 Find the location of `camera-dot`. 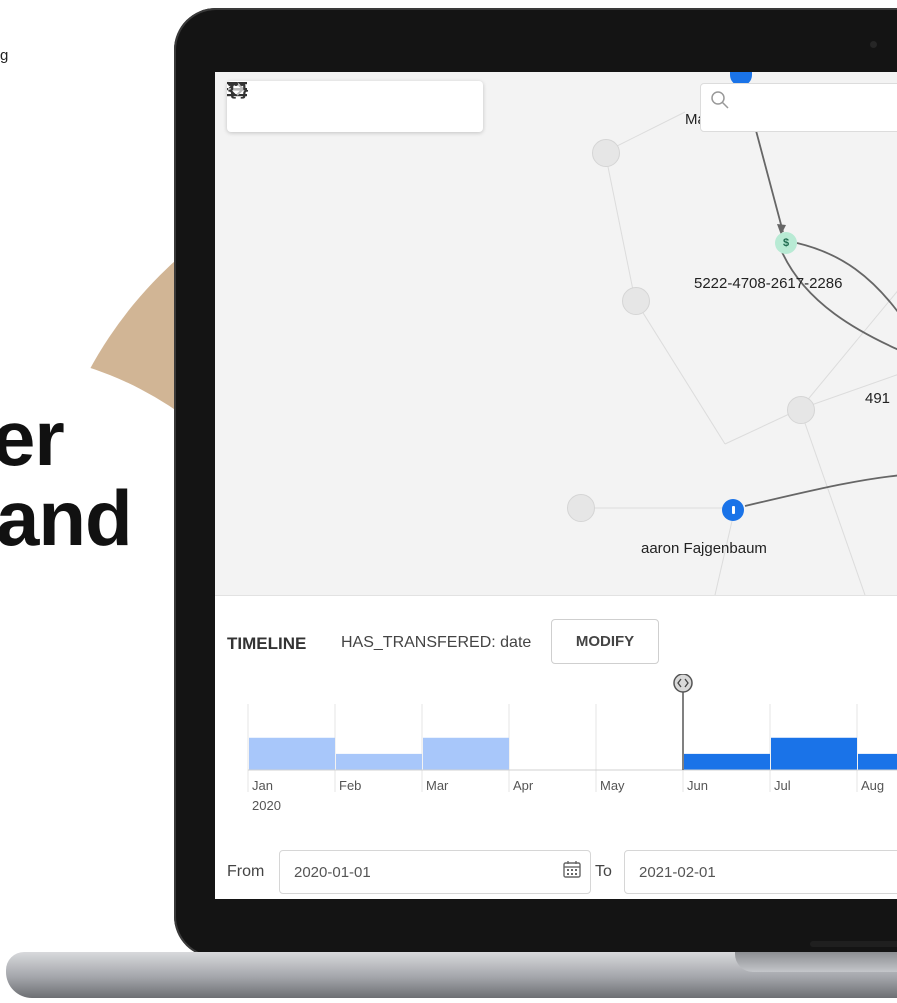

camera-dot is located at coordinates (873, 44).